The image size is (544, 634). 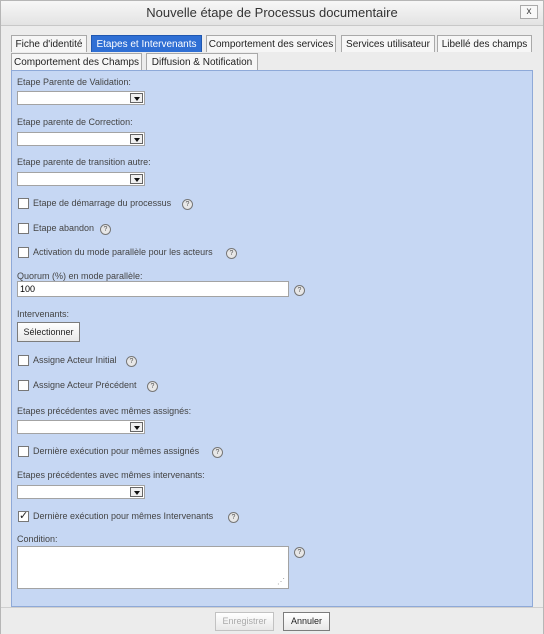 I want to click on tab-comportement-services: Comportement des services, so click(x=271, y=43).